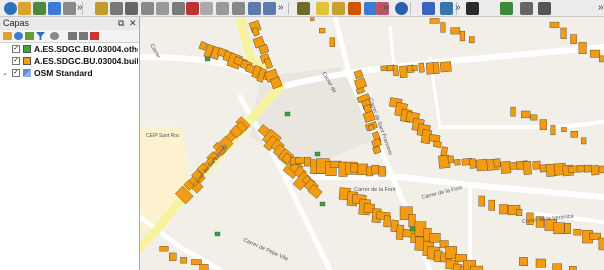 The image size is (604, 270). Describe the element at coordinates (29, 36) in the screenshot. I see `manage-map-themes-icon` at that location.